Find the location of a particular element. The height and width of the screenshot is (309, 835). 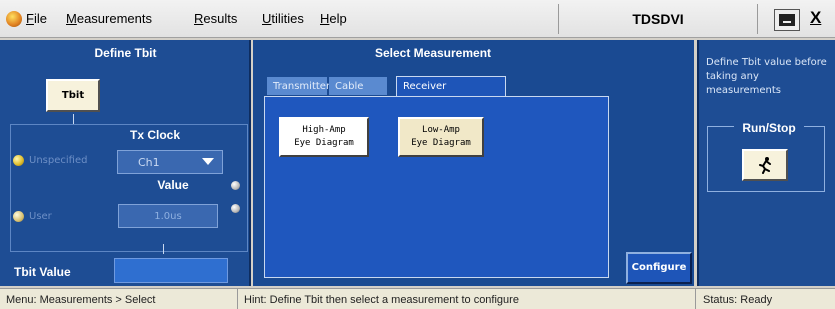

radio-user is located at coordinates (18, 216).